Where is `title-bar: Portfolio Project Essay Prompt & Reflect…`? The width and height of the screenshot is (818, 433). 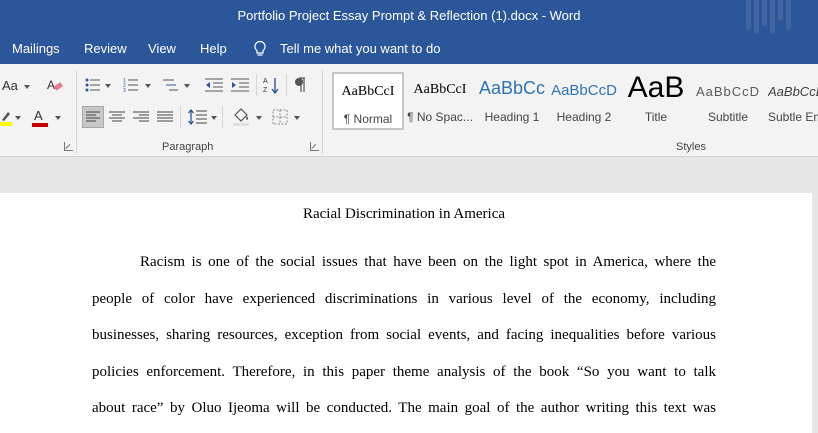 title-bar: Portfolio Project Essay Prompt & Reflect… is located at coordinates (409, 17).